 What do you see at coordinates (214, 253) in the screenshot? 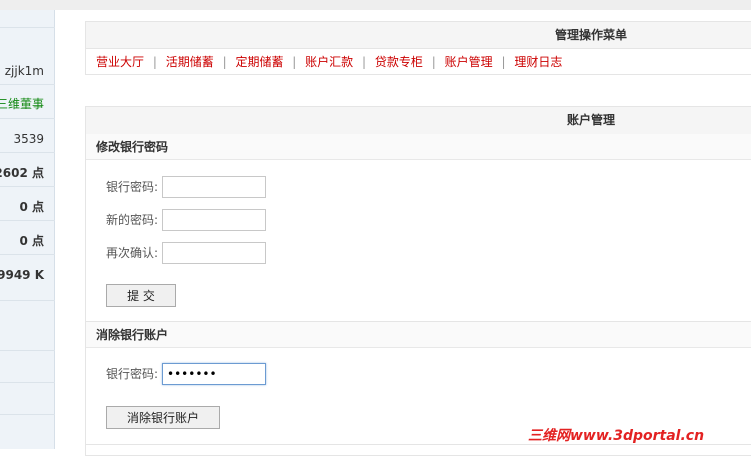
I see `confirm-password-input` at bounding box center [214, 253].